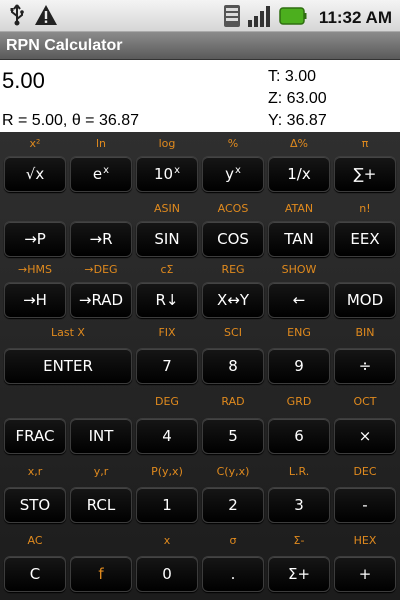  I want to click on sin-button: SIN, so click(167, 239).